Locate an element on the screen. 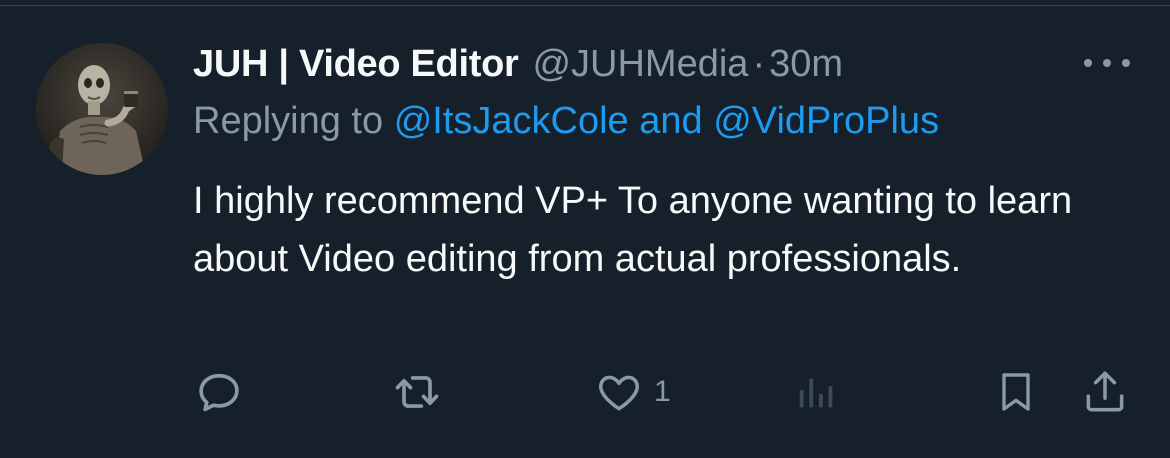  tweet-header: JUH | Video Editor @JUHMedia · 30m is located at coordinates (518, 64).